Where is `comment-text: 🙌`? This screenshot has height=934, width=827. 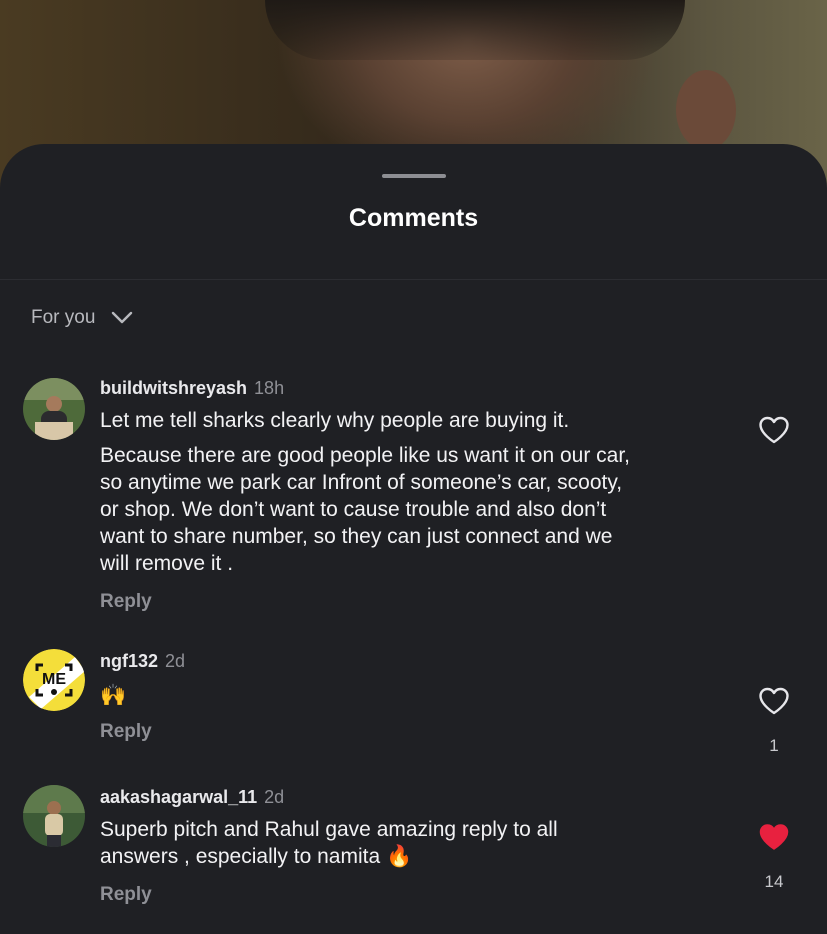 comment-text: 🙌 is located at coordinates (420, 695).